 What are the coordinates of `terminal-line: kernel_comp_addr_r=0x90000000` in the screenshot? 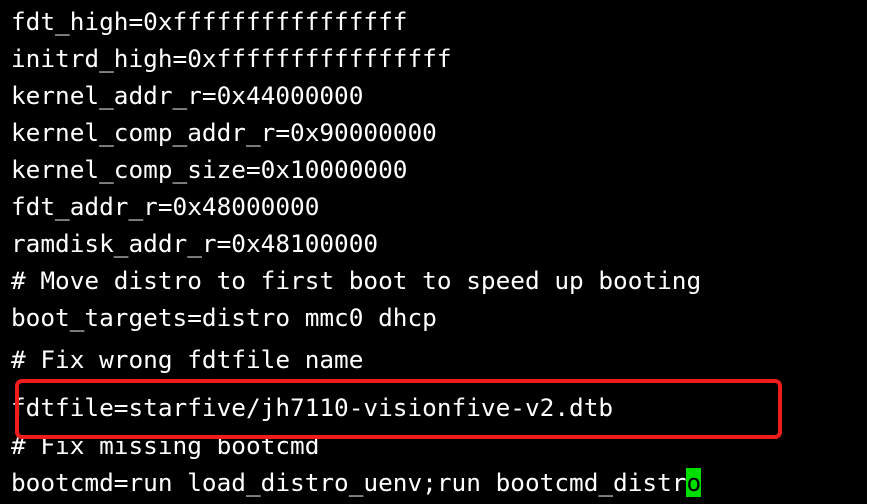 It's located at (224, 132).